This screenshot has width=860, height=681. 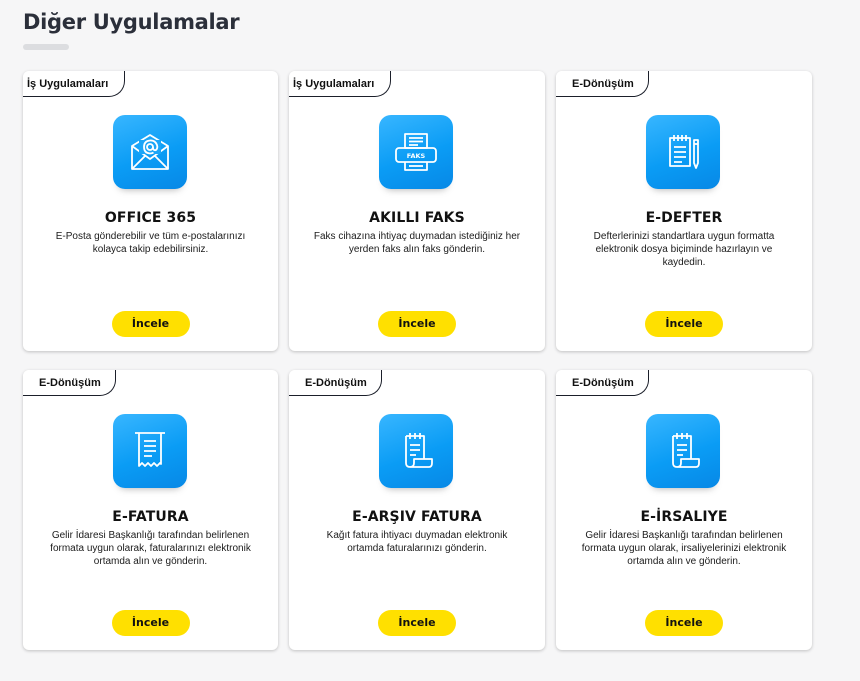 What do you see at coordinates (150, 218) in the screenshot?
I see `card-title: OFFICE 365` at bounding box center [150, 218].